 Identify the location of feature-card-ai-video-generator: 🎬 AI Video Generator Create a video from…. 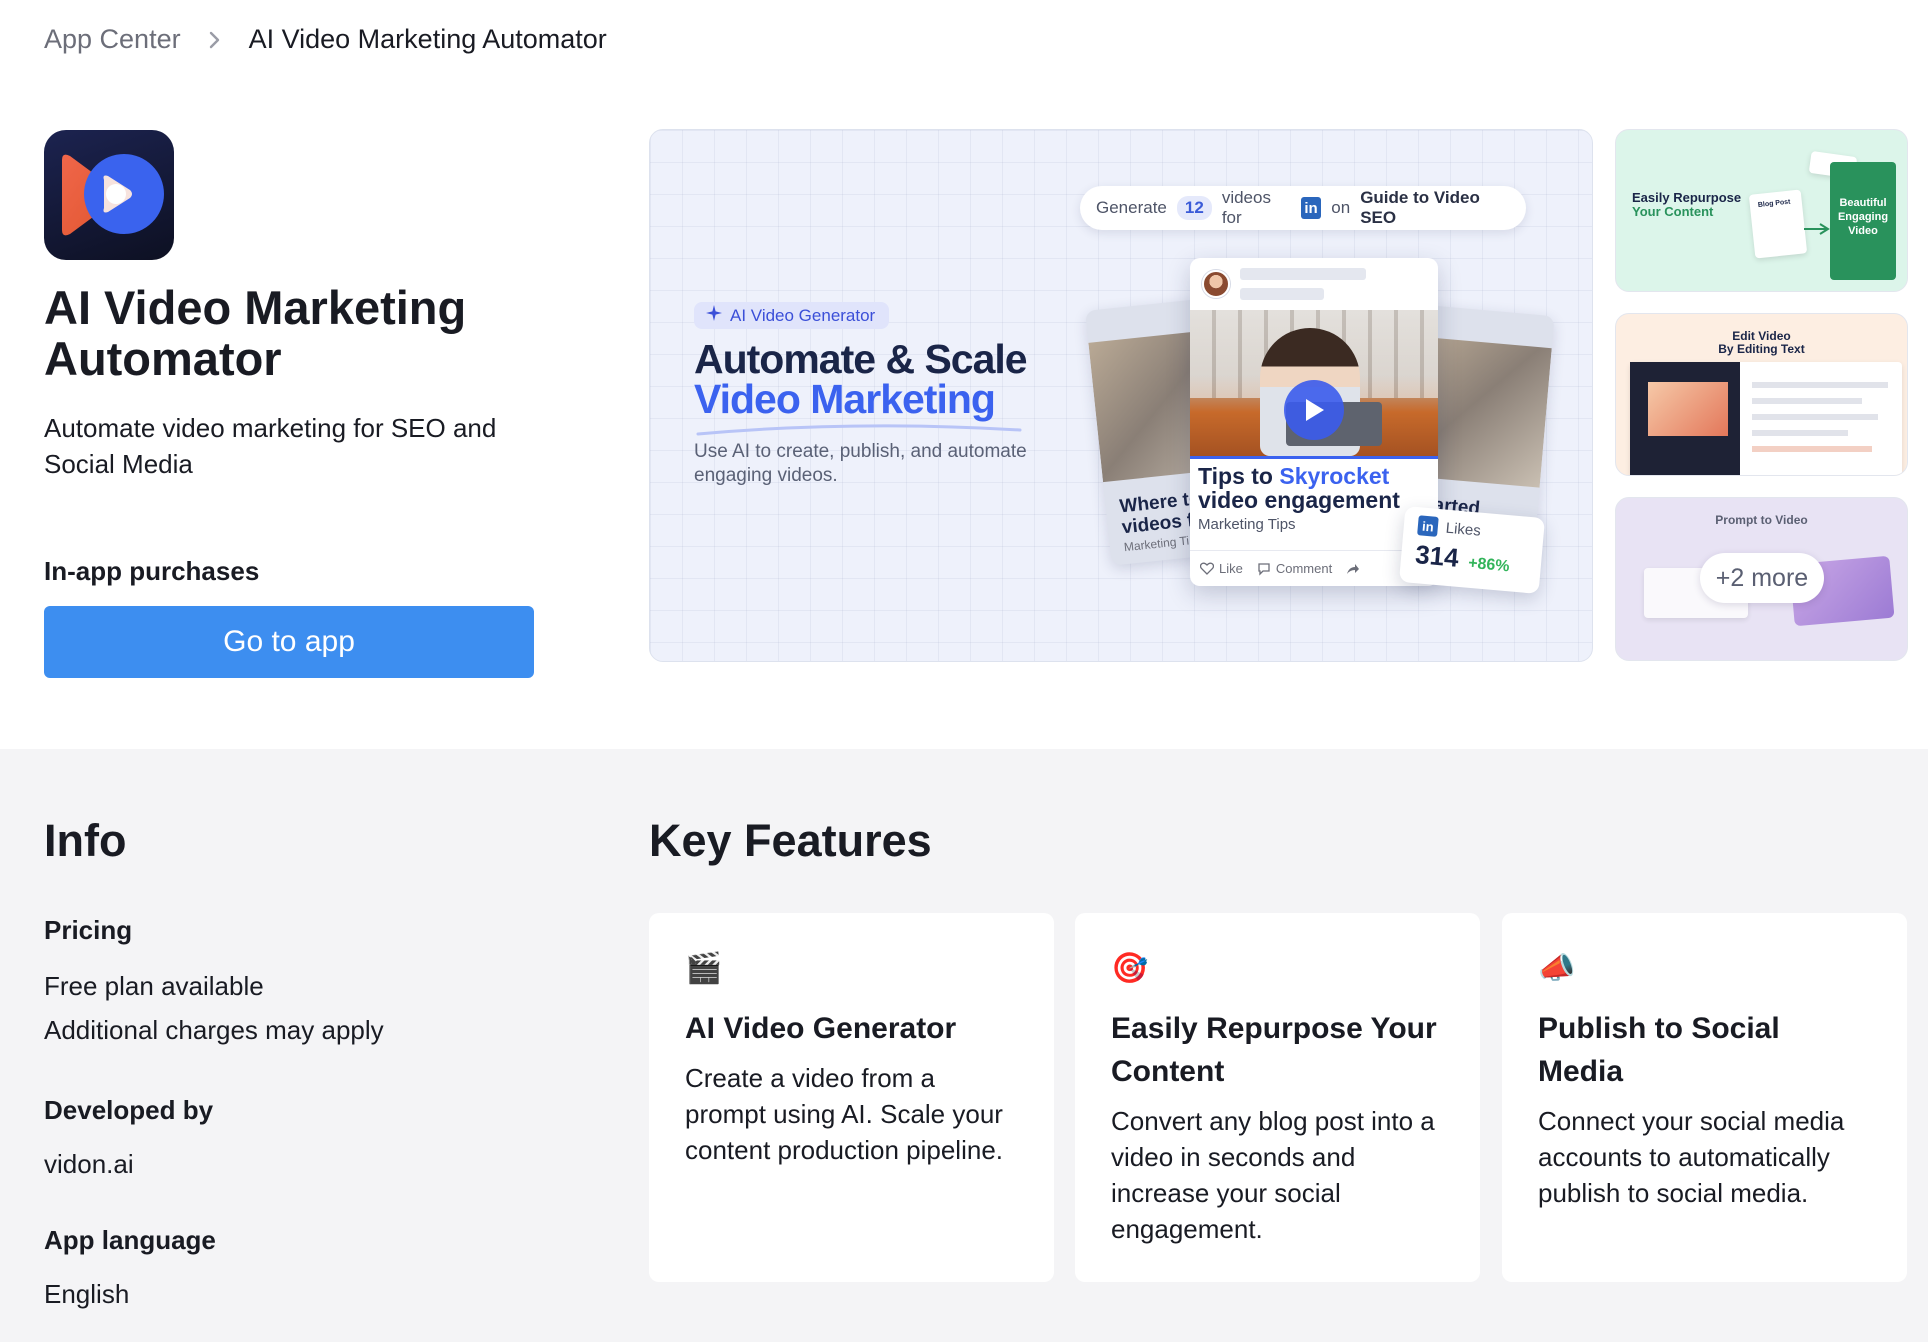
(851, 1097).